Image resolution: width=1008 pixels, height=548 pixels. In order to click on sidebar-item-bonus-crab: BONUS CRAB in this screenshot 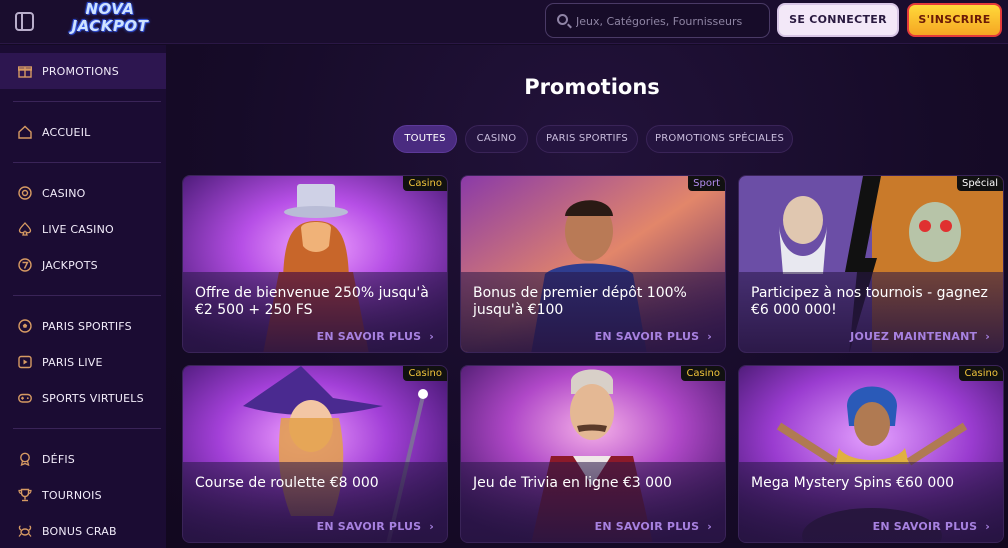, I will do `click(83, 530)`.